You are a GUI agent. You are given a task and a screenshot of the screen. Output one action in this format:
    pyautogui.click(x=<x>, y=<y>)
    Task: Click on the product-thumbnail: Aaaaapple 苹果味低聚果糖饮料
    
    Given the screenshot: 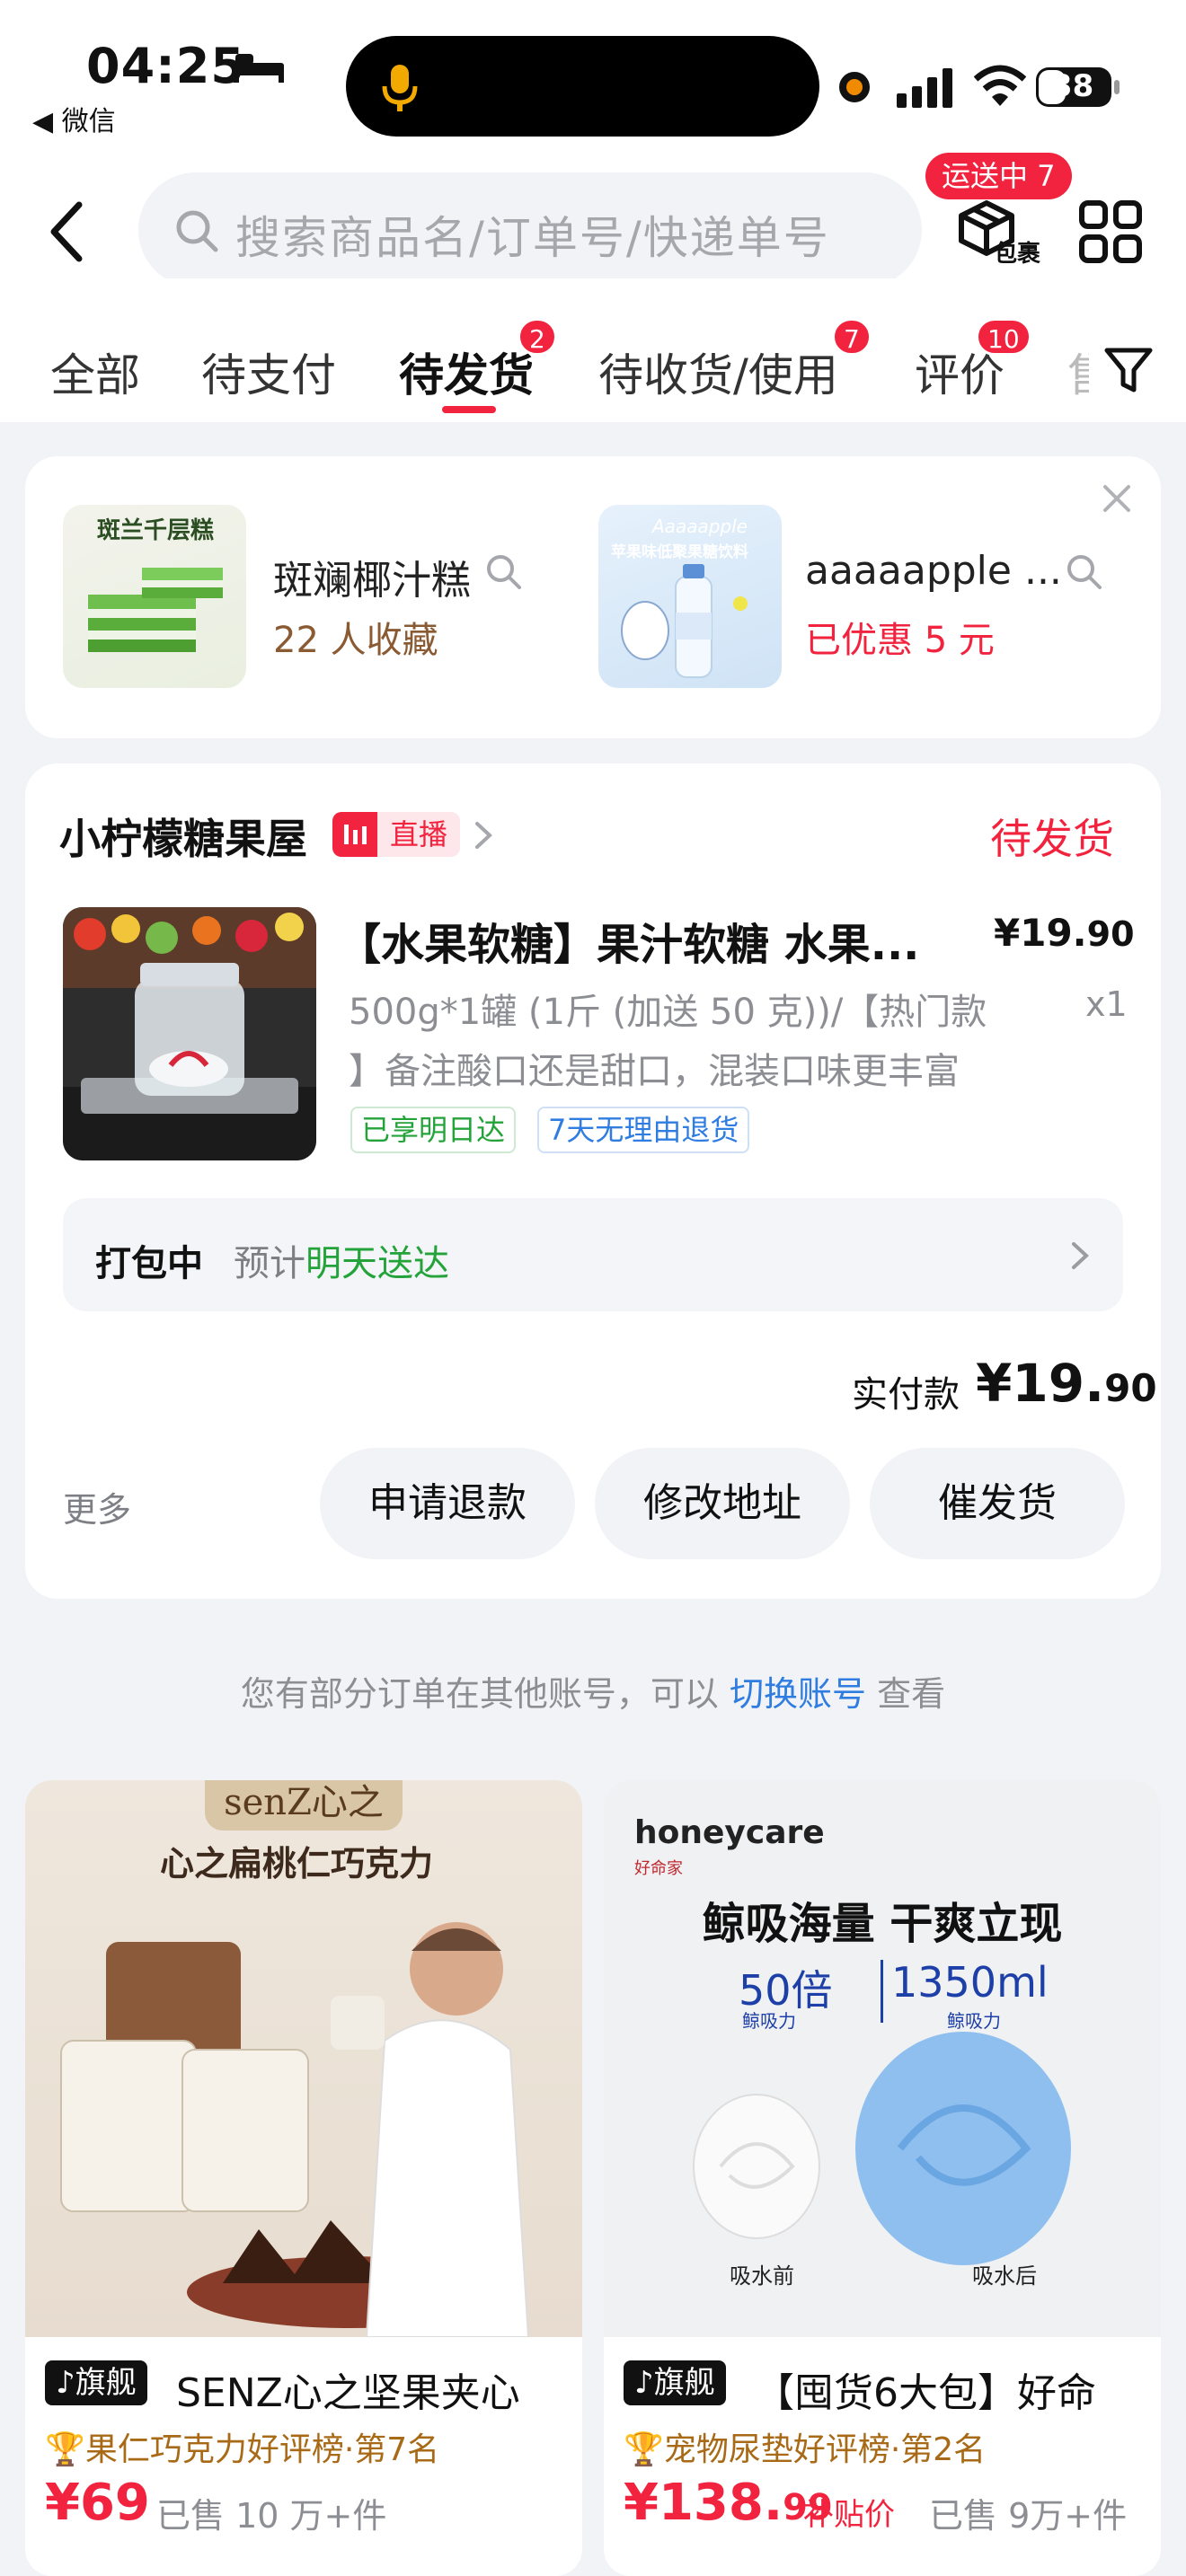 What is the action you would take?
    pyautogui.click(x=690, y=596)
    